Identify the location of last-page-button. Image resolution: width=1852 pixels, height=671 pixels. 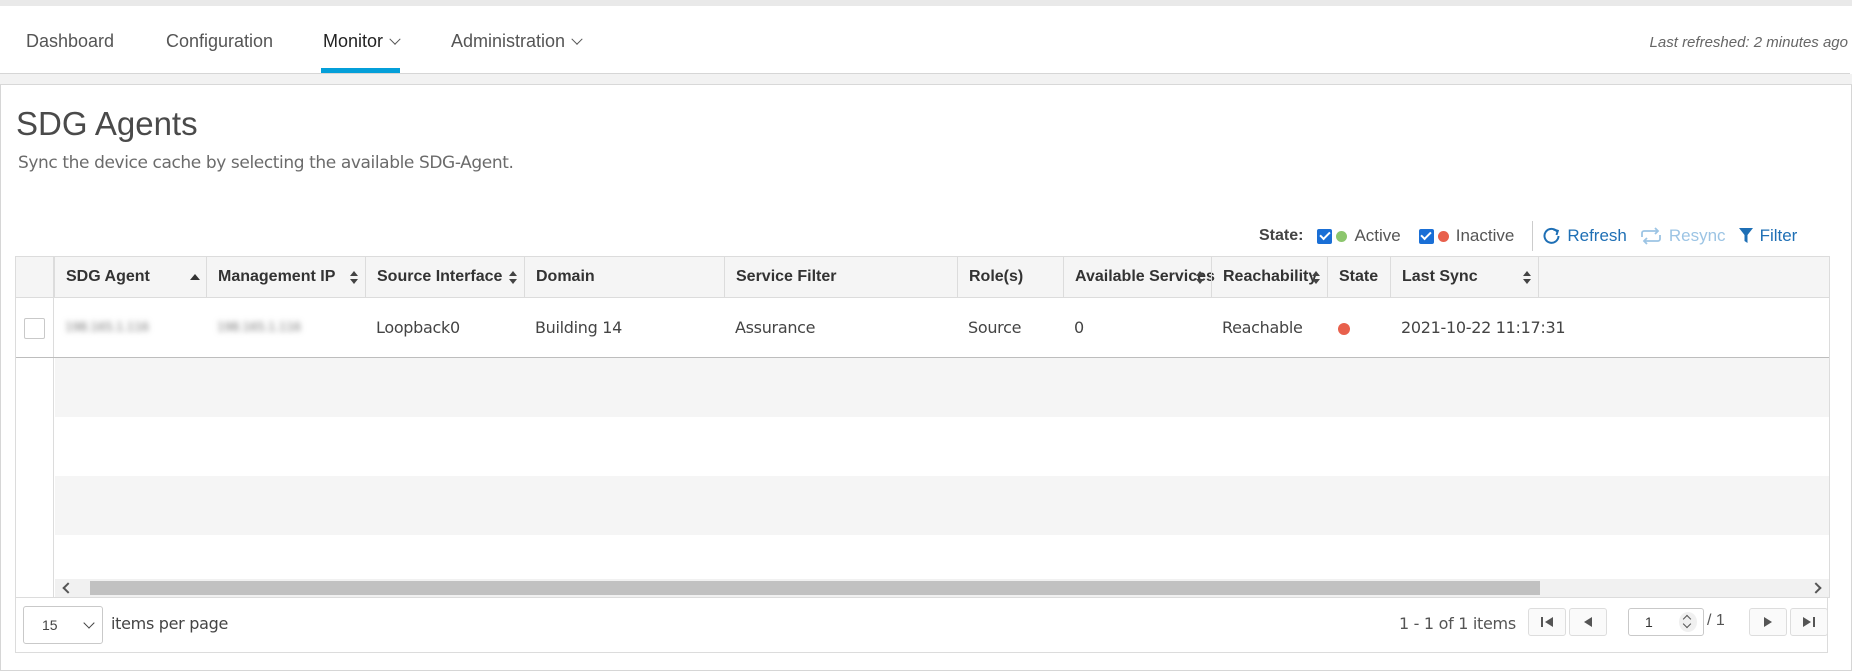
(1809, 622).